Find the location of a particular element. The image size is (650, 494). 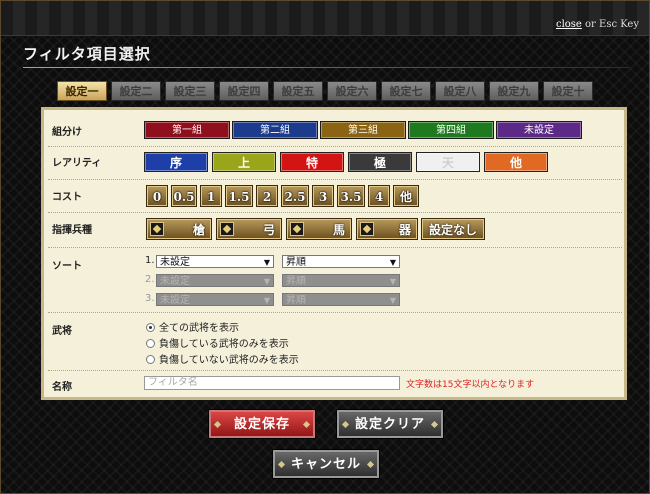

unit-type-button: 器 is located at coordinates (387, 229).